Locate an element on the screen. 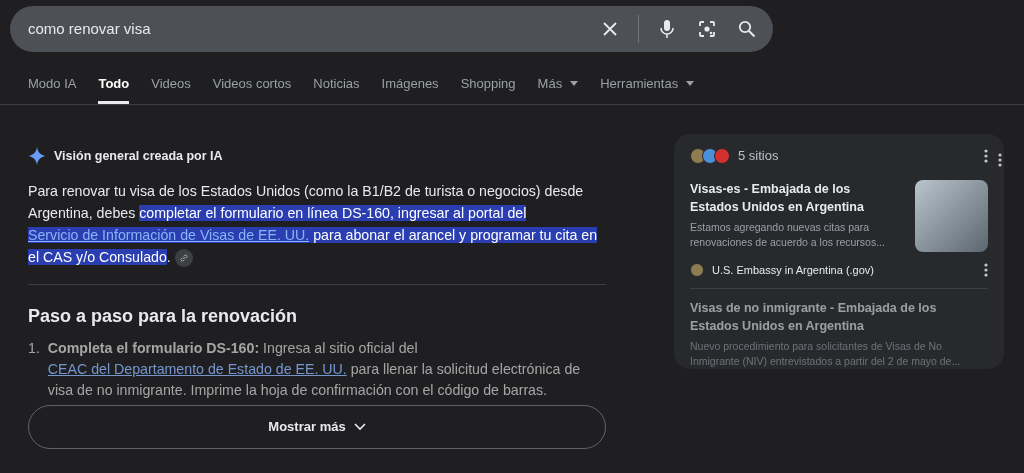 The height and width of the screenshot is (473, 1024). search-tab: Shopping is located at coordinates (488, 81).